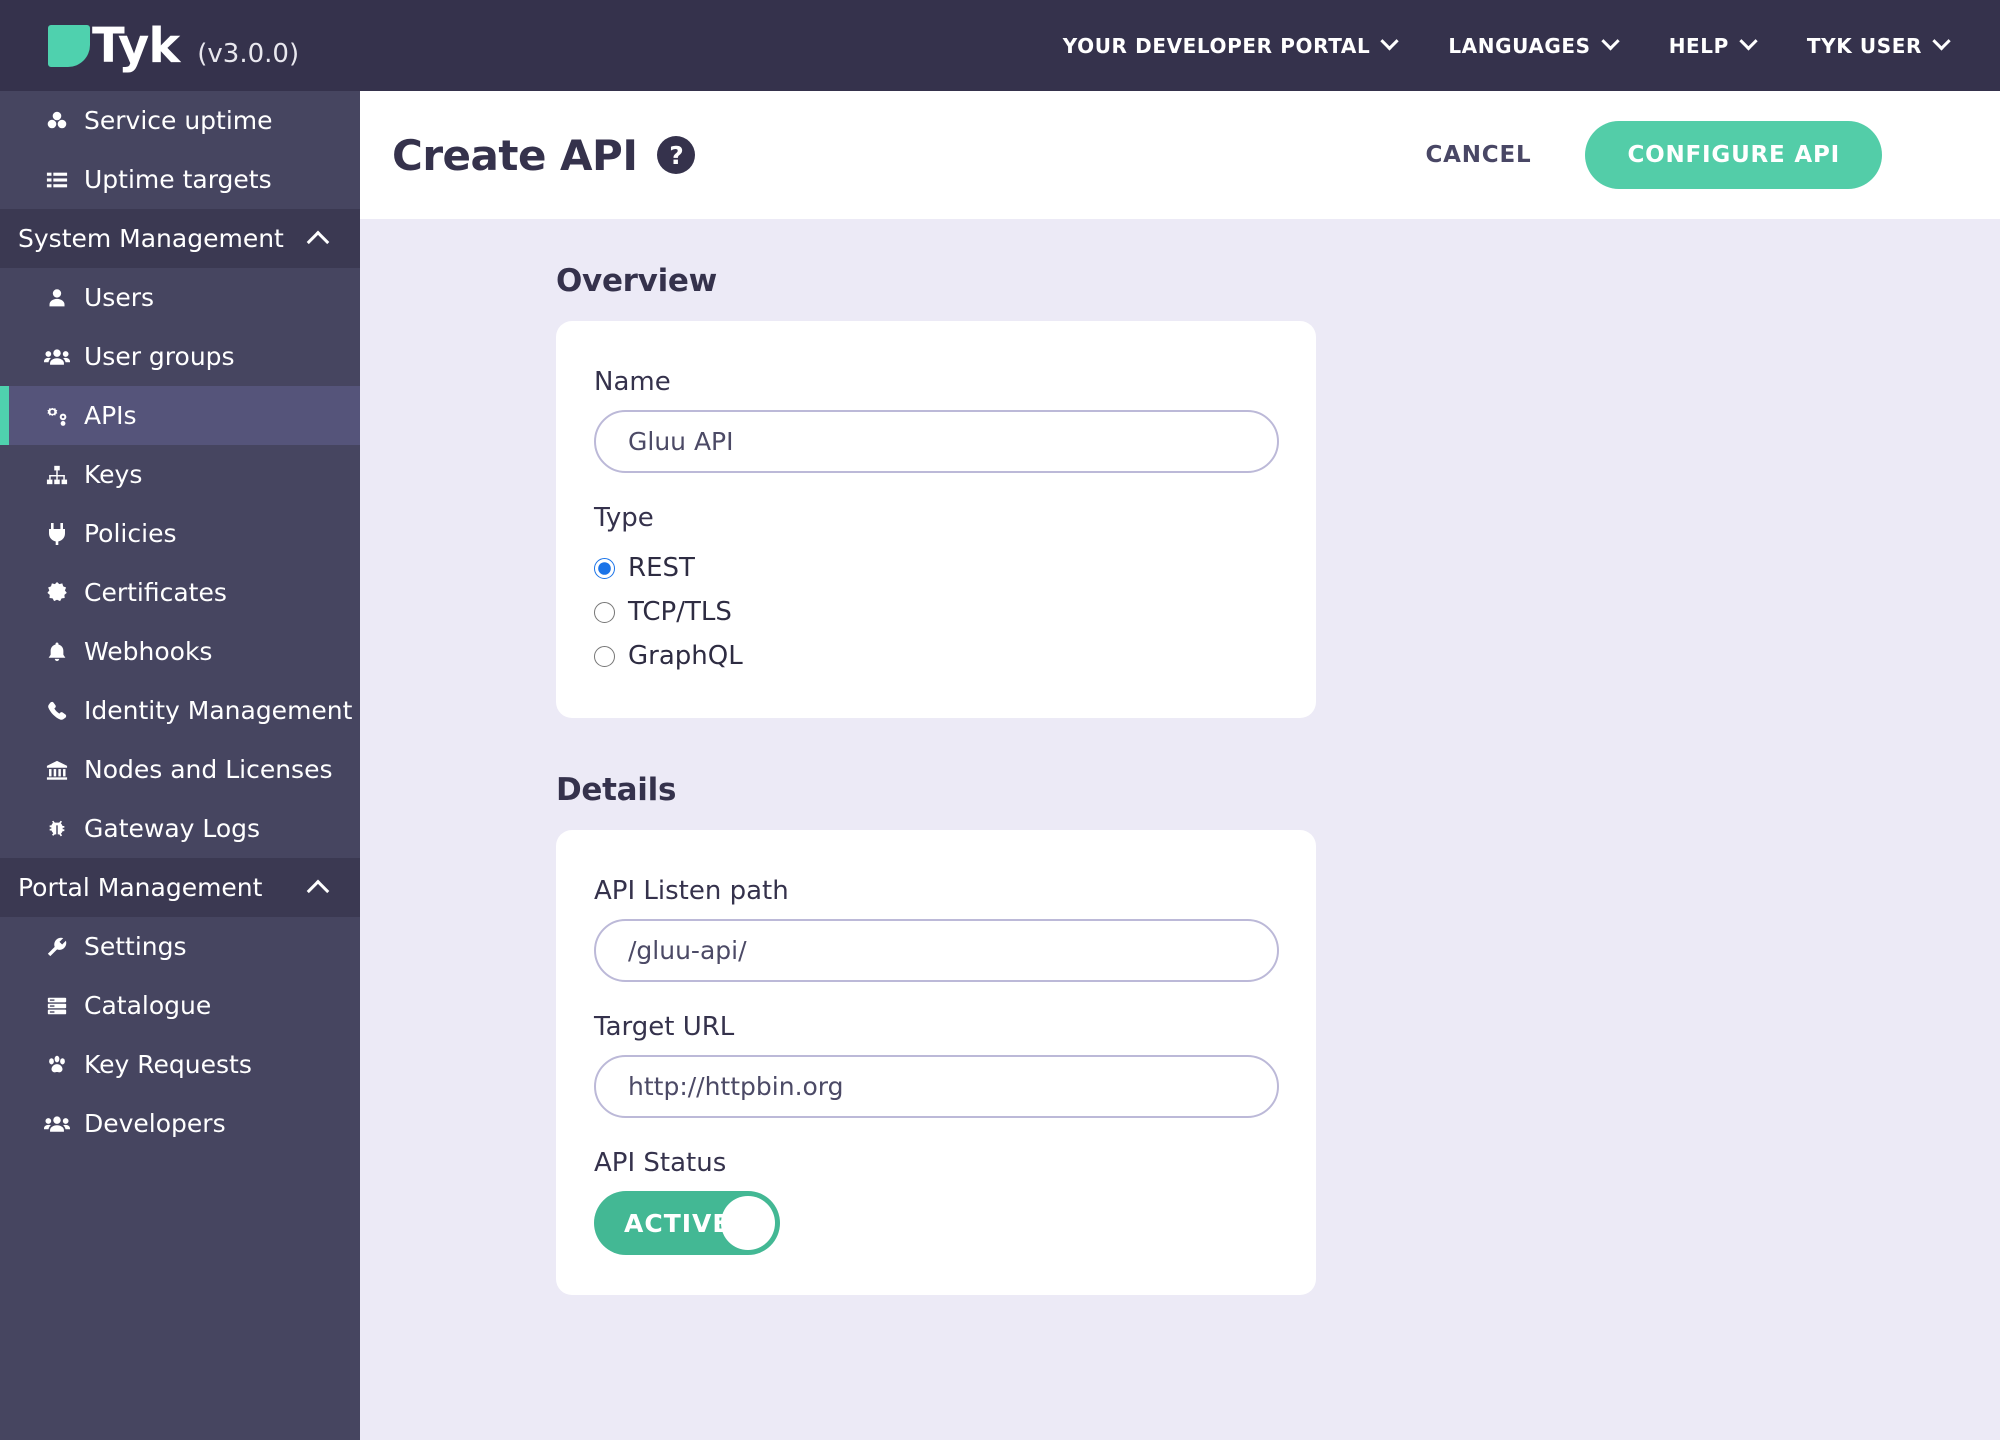  I want to click on sidebar-item-label: Keys, so click(113, 474).